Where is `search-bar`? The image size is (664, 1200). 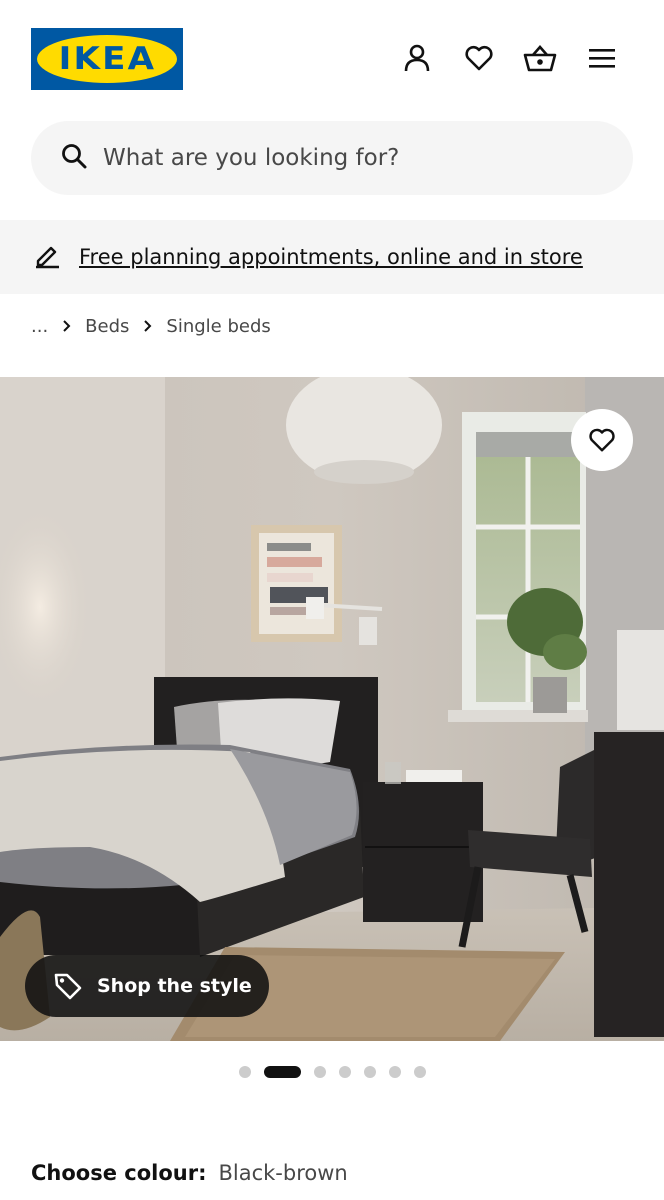
search-bar is located at coordinates (332, 158).